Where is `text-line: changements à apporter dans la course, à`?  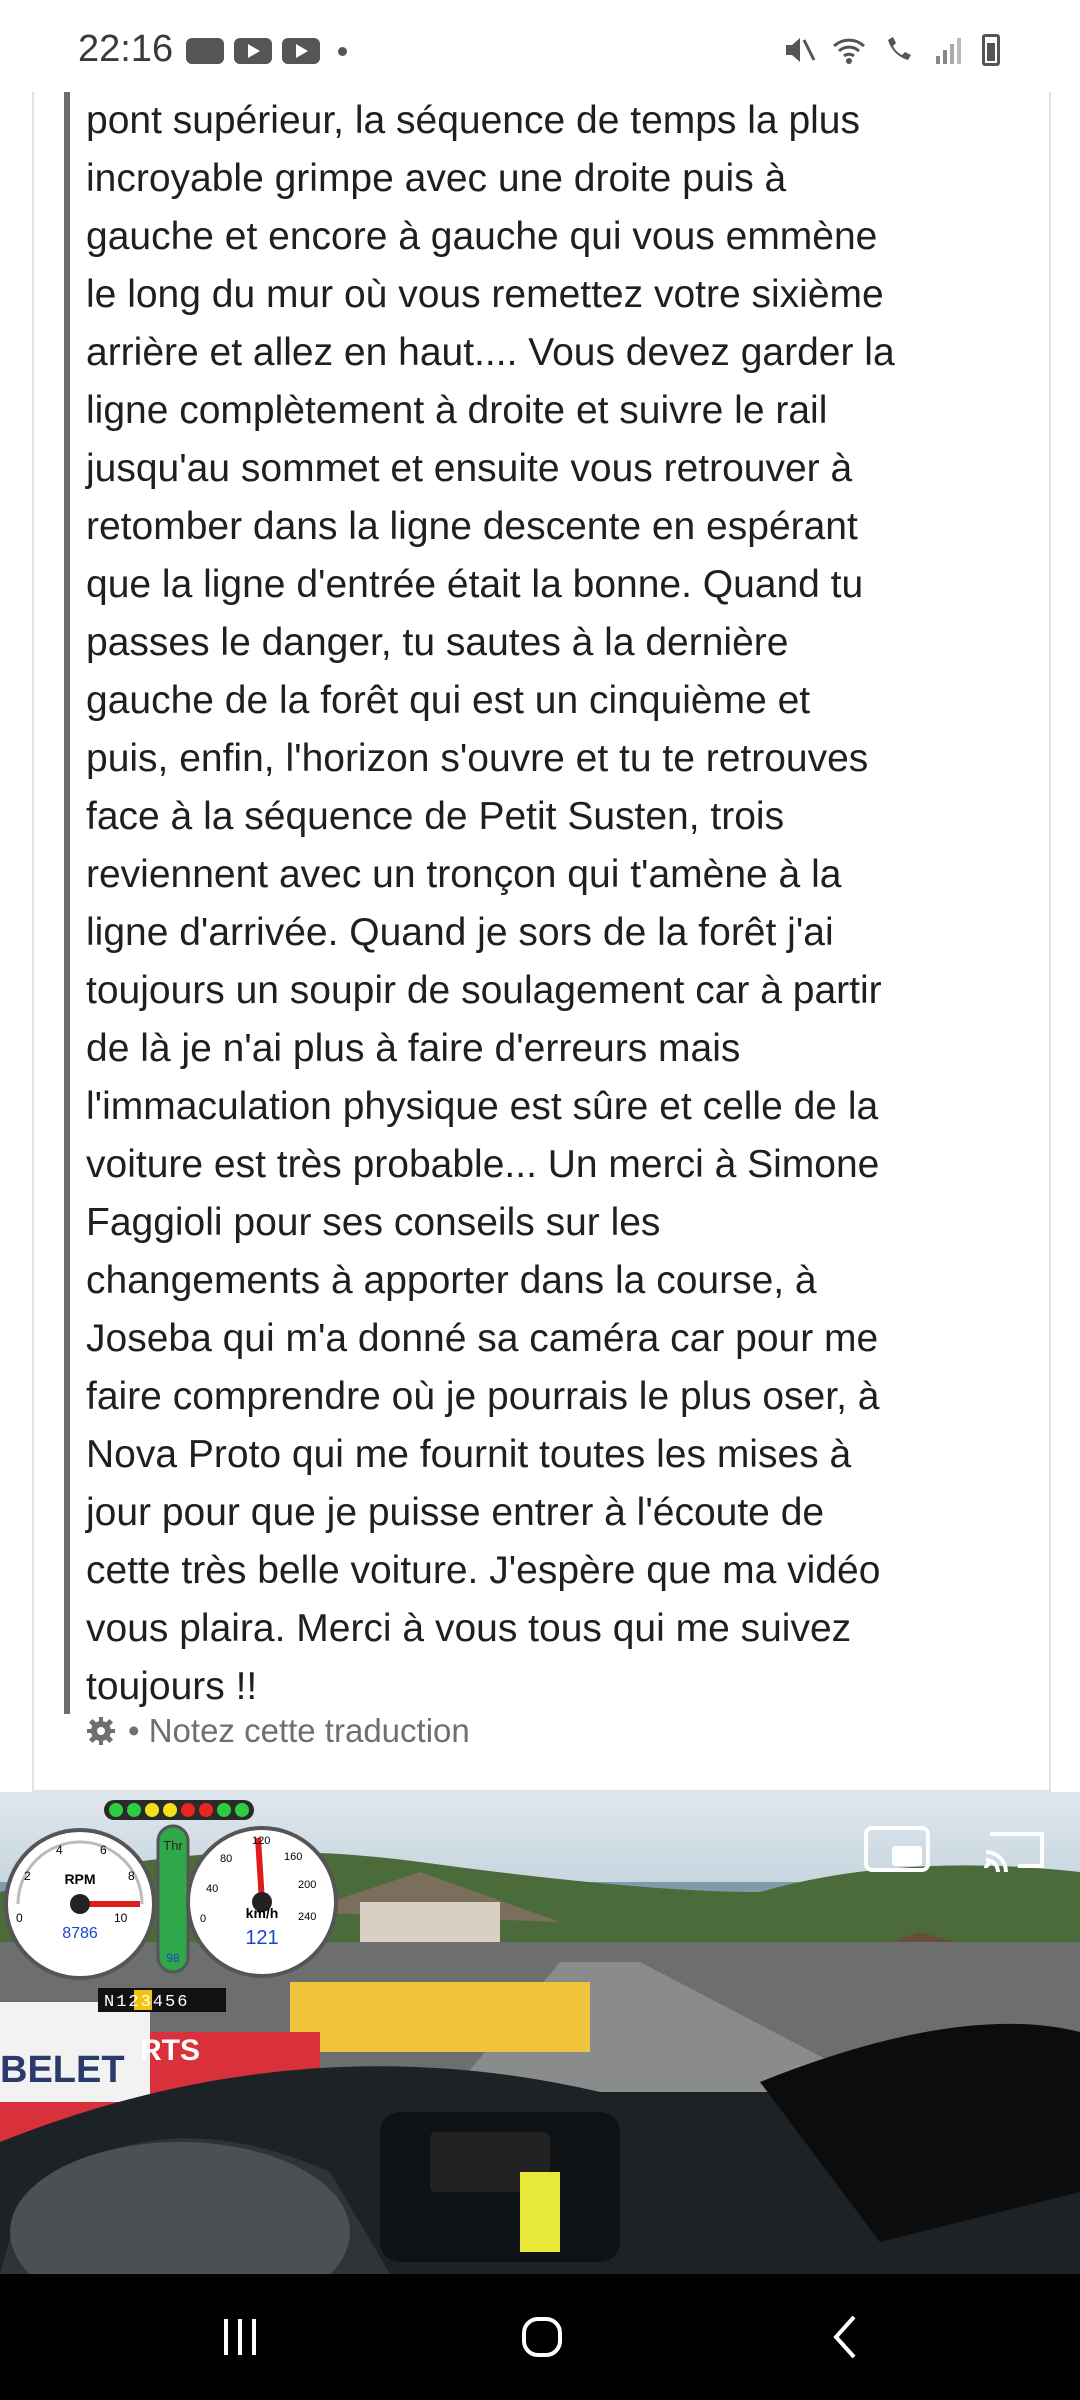
text-line: changements à apporter dans la course, à is located at coordinates (451, 1280).